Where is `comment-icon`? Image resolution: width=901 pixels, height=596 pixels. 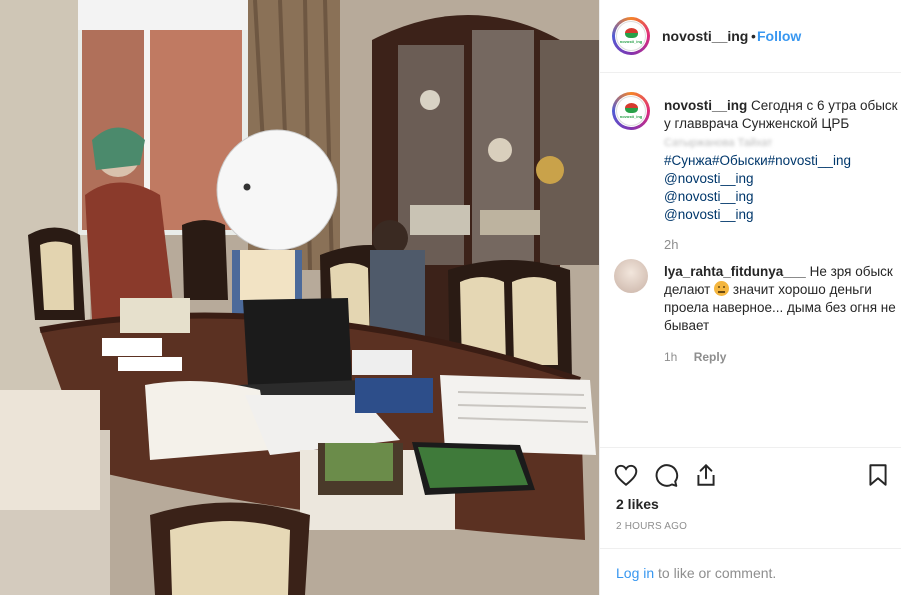
comment-icon is located at coordinates (666, 475).